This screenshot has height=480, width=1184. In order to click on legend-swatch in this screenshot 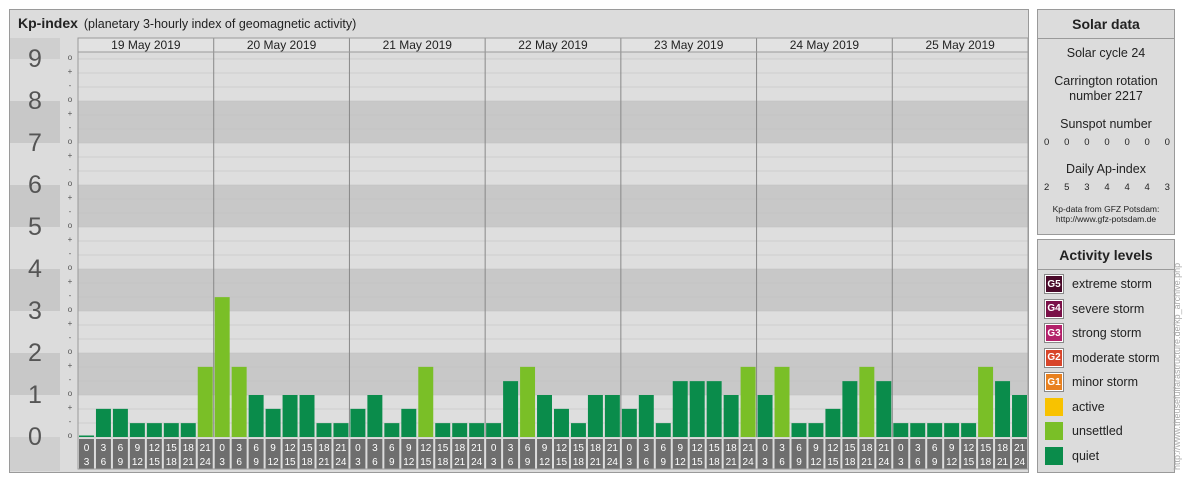, I will do `click(1054, 455)`.